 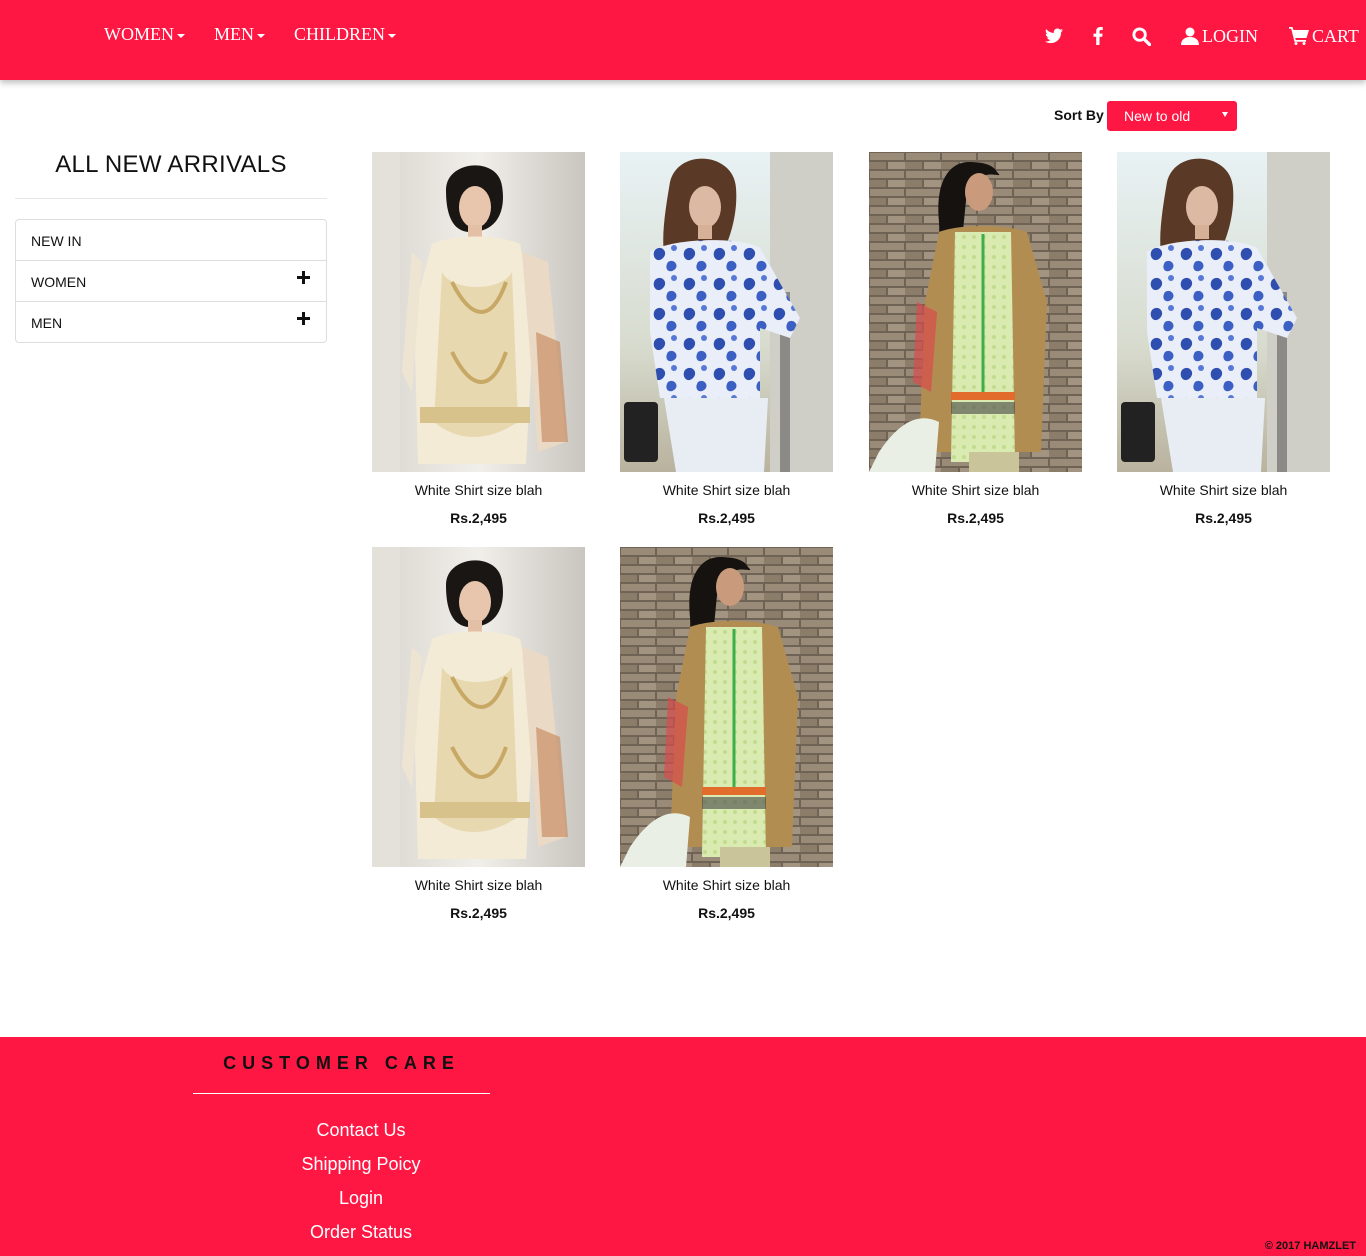 What do you see at coordinates (341, 1093) in the screenshot?
I see `customer-care-divider` at bounding box center [341, 1093].